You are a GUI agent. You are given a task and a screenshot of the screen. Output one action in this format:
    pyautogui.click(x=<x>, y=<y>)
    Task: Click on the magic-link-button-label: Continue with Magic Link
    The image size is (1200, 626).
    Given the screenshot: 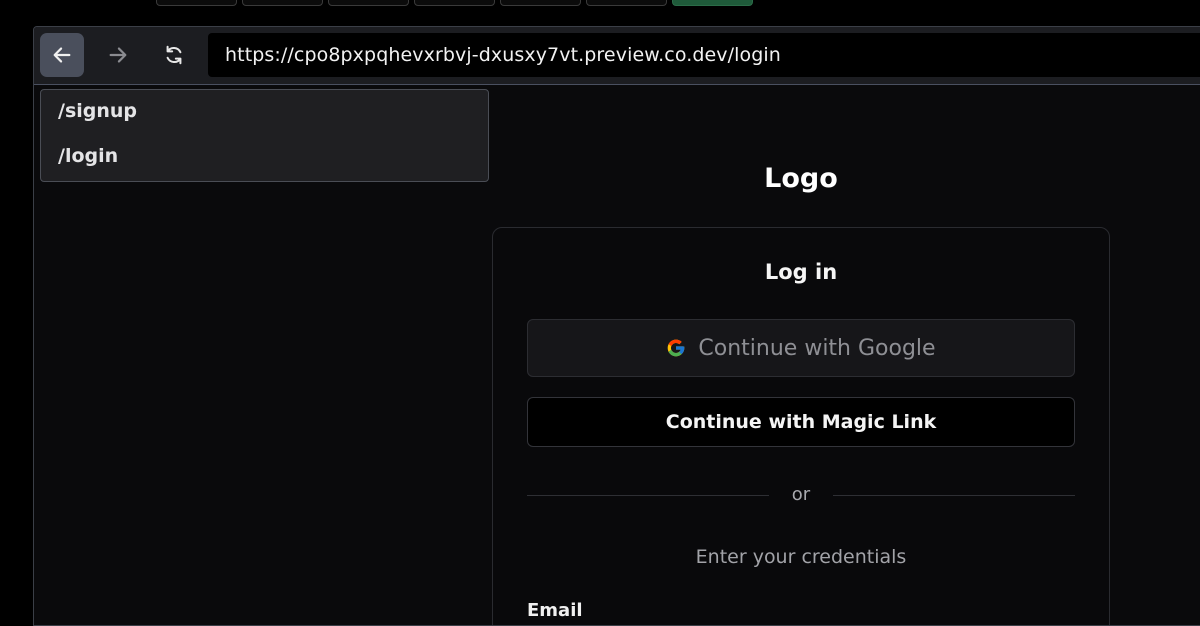 What is the action you would take?
    pyautogui.click(x=801, y=422)
    